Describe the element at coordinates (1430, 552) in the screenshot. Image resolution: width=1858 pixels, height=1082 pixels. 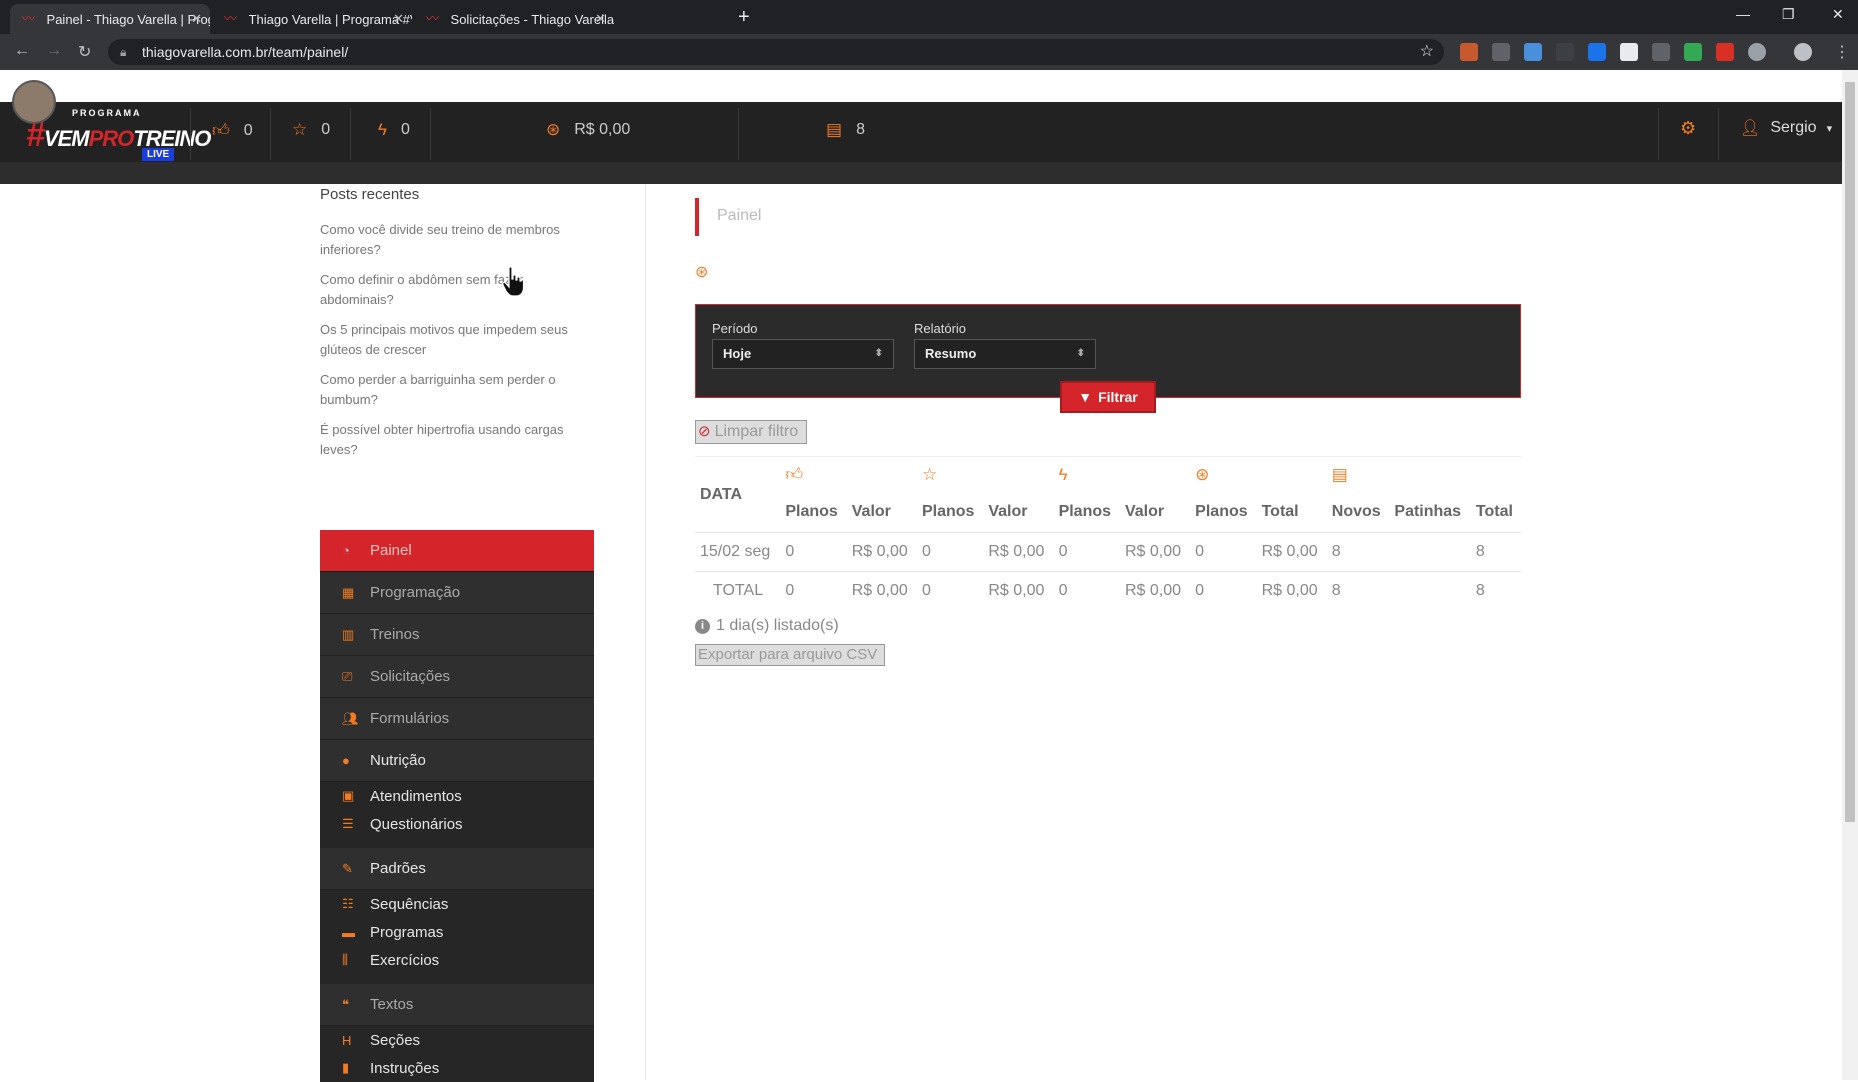
I see `table-cell` at that location.